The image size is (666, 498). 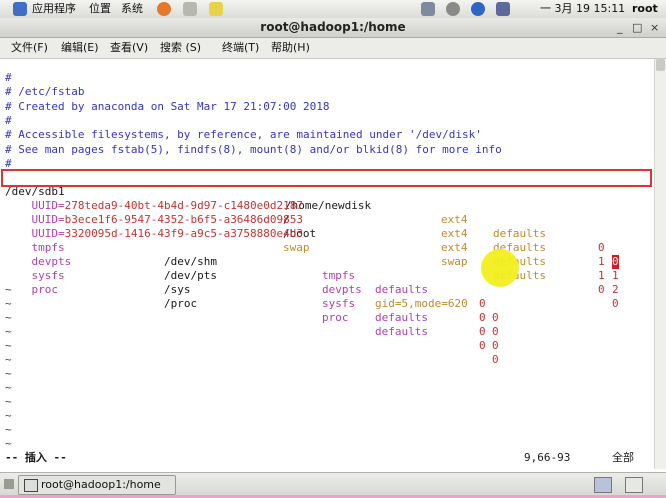 What do you see at coordinates (582, 9) in the screenshot?
I see `clock: 一 3月 19 15:11` at bounding box center [582, 9].